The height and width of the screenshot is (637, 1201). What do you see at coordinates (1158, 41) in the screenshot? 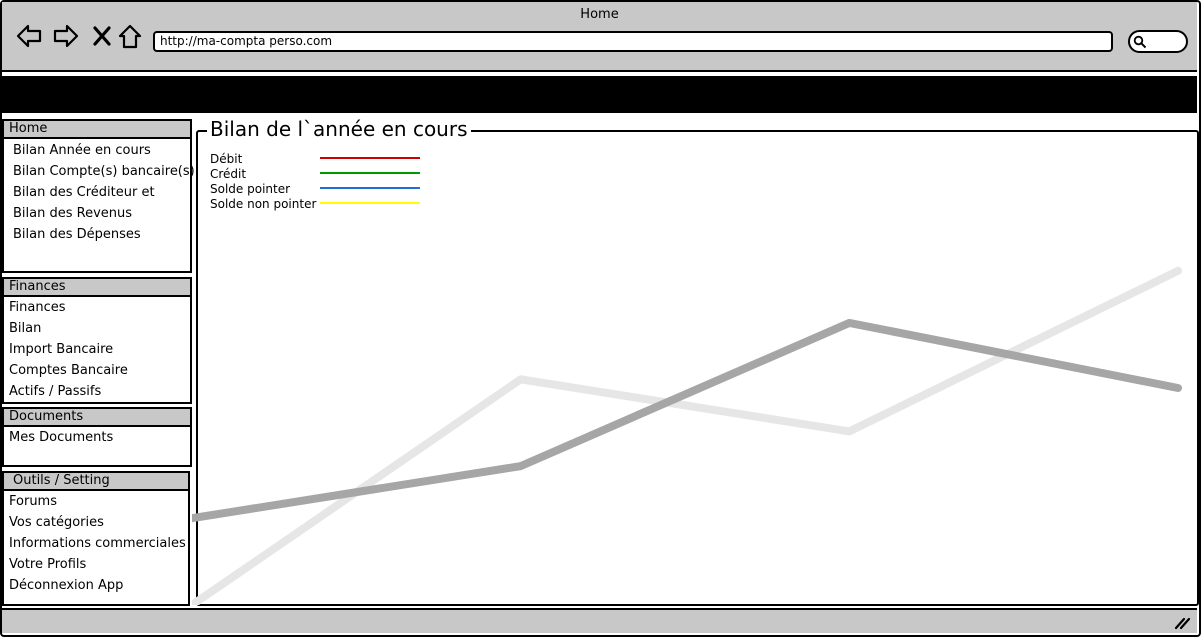
I see `search-field` at bounding box center [1158, 41].